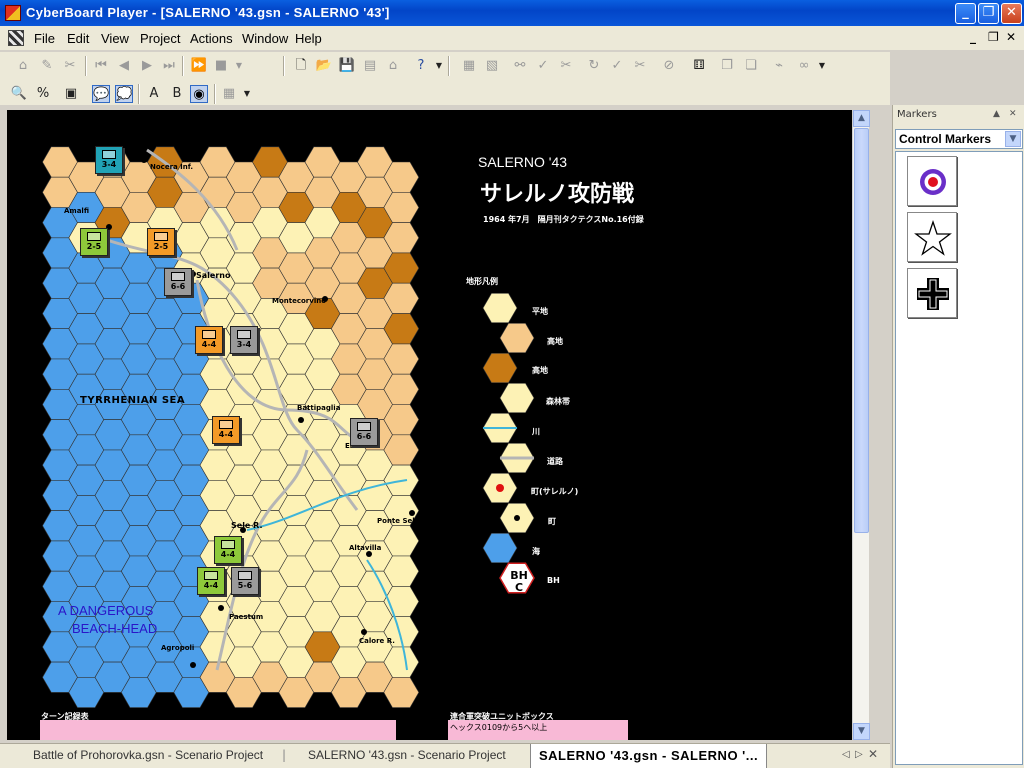  Describe the element at coordinates (154, 94) in the screenshot. I see `text-a-icon: A` at that location.